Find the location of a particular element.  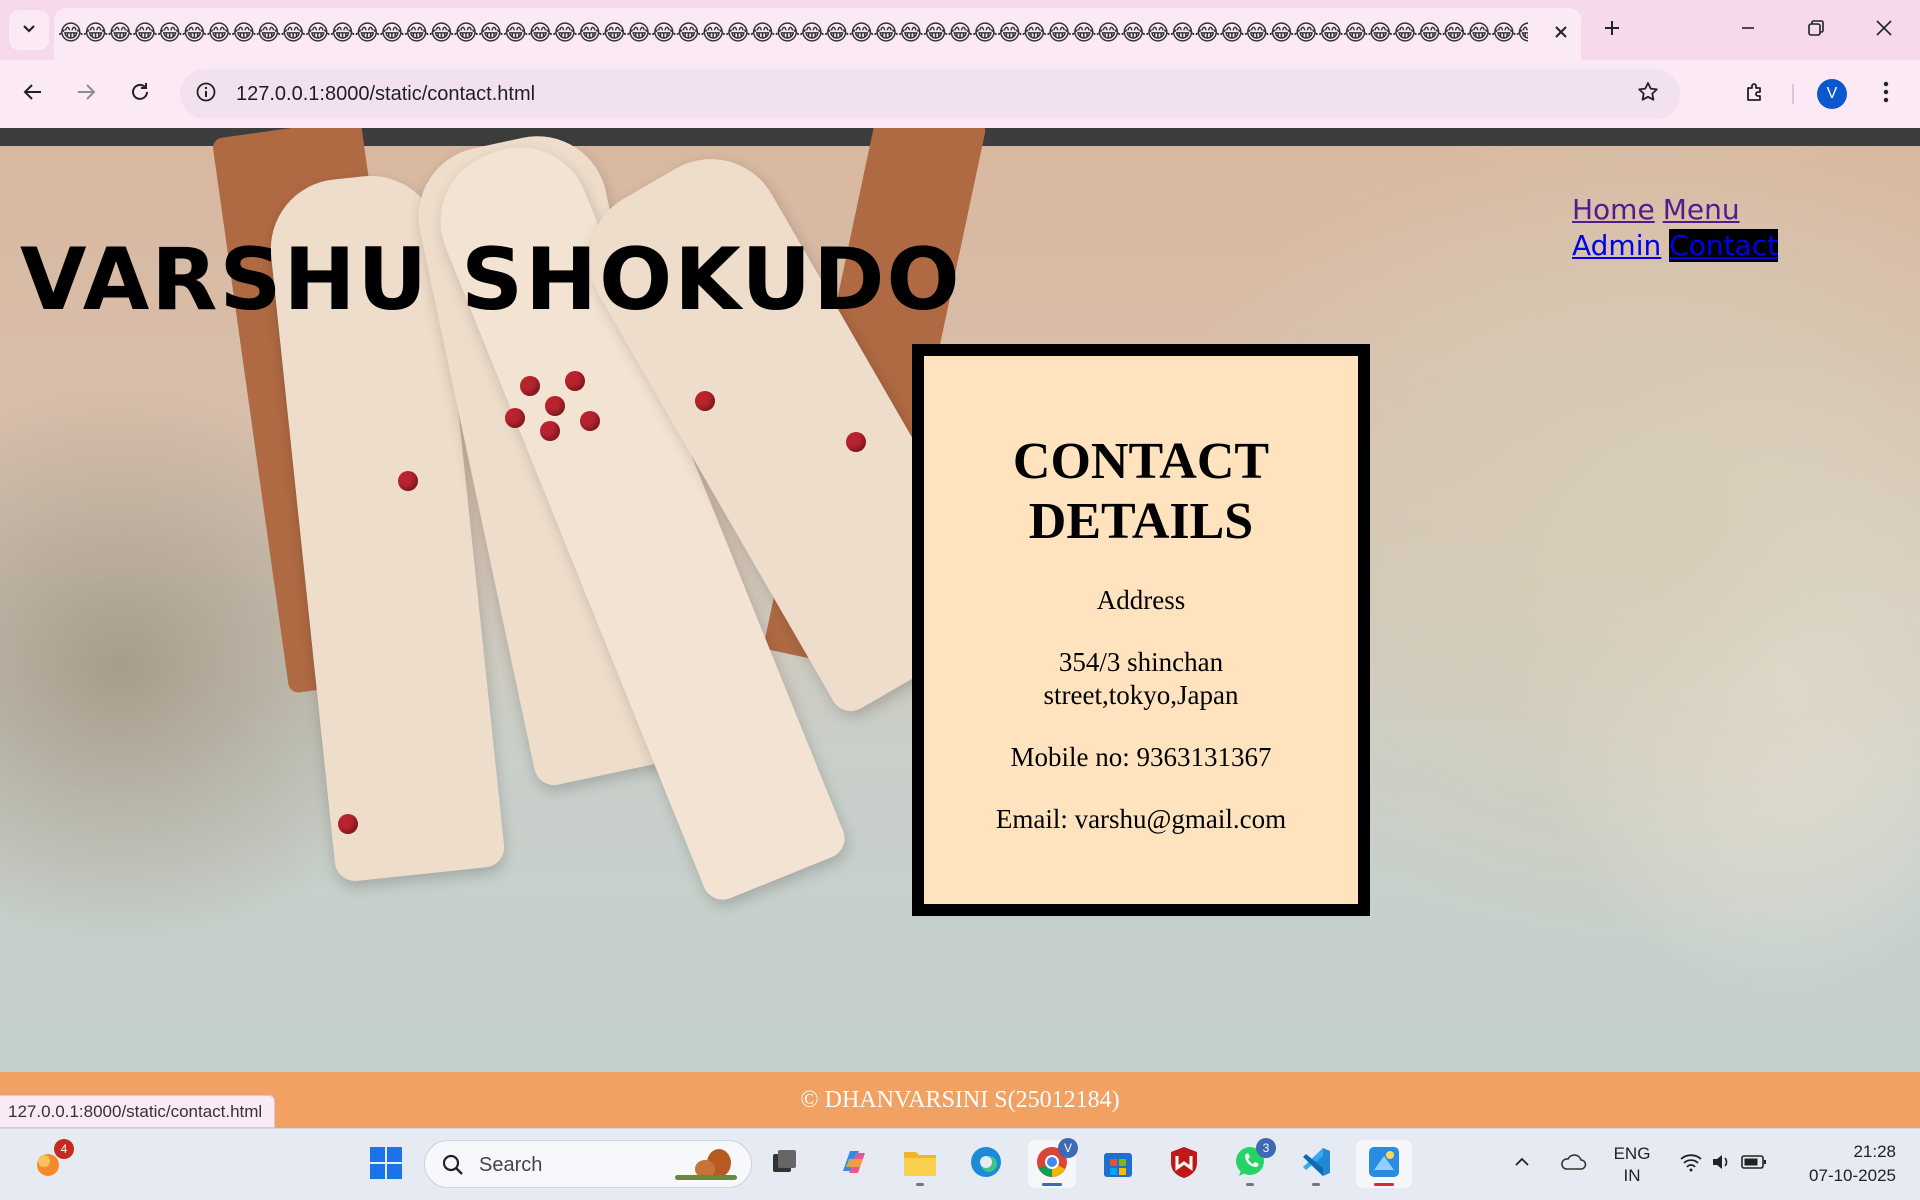

show-hidden-icons-button is located at coordinates (1522, 1164).